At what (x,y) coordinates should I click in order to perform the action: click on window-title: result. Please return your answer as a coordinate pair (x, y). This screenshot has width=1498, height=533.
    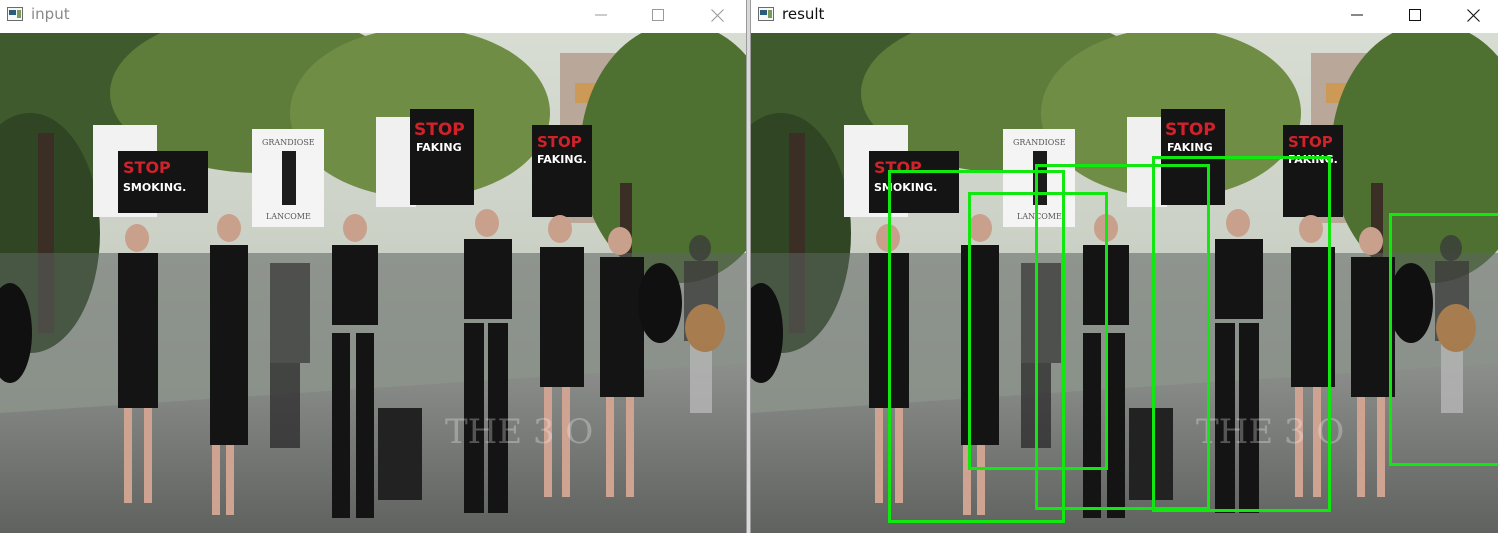
    Looking at the image, I should click on (803, 14).